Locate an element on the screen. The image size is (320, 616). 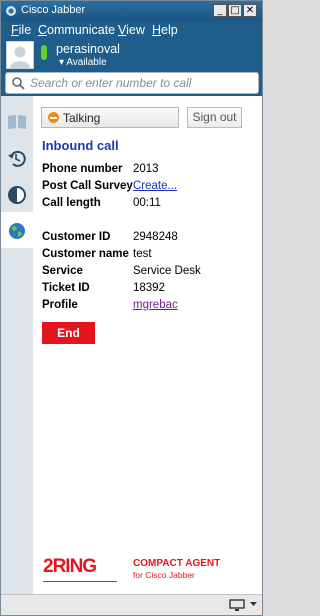
sidebar-item-contrast is located at coordinates (17, 194).